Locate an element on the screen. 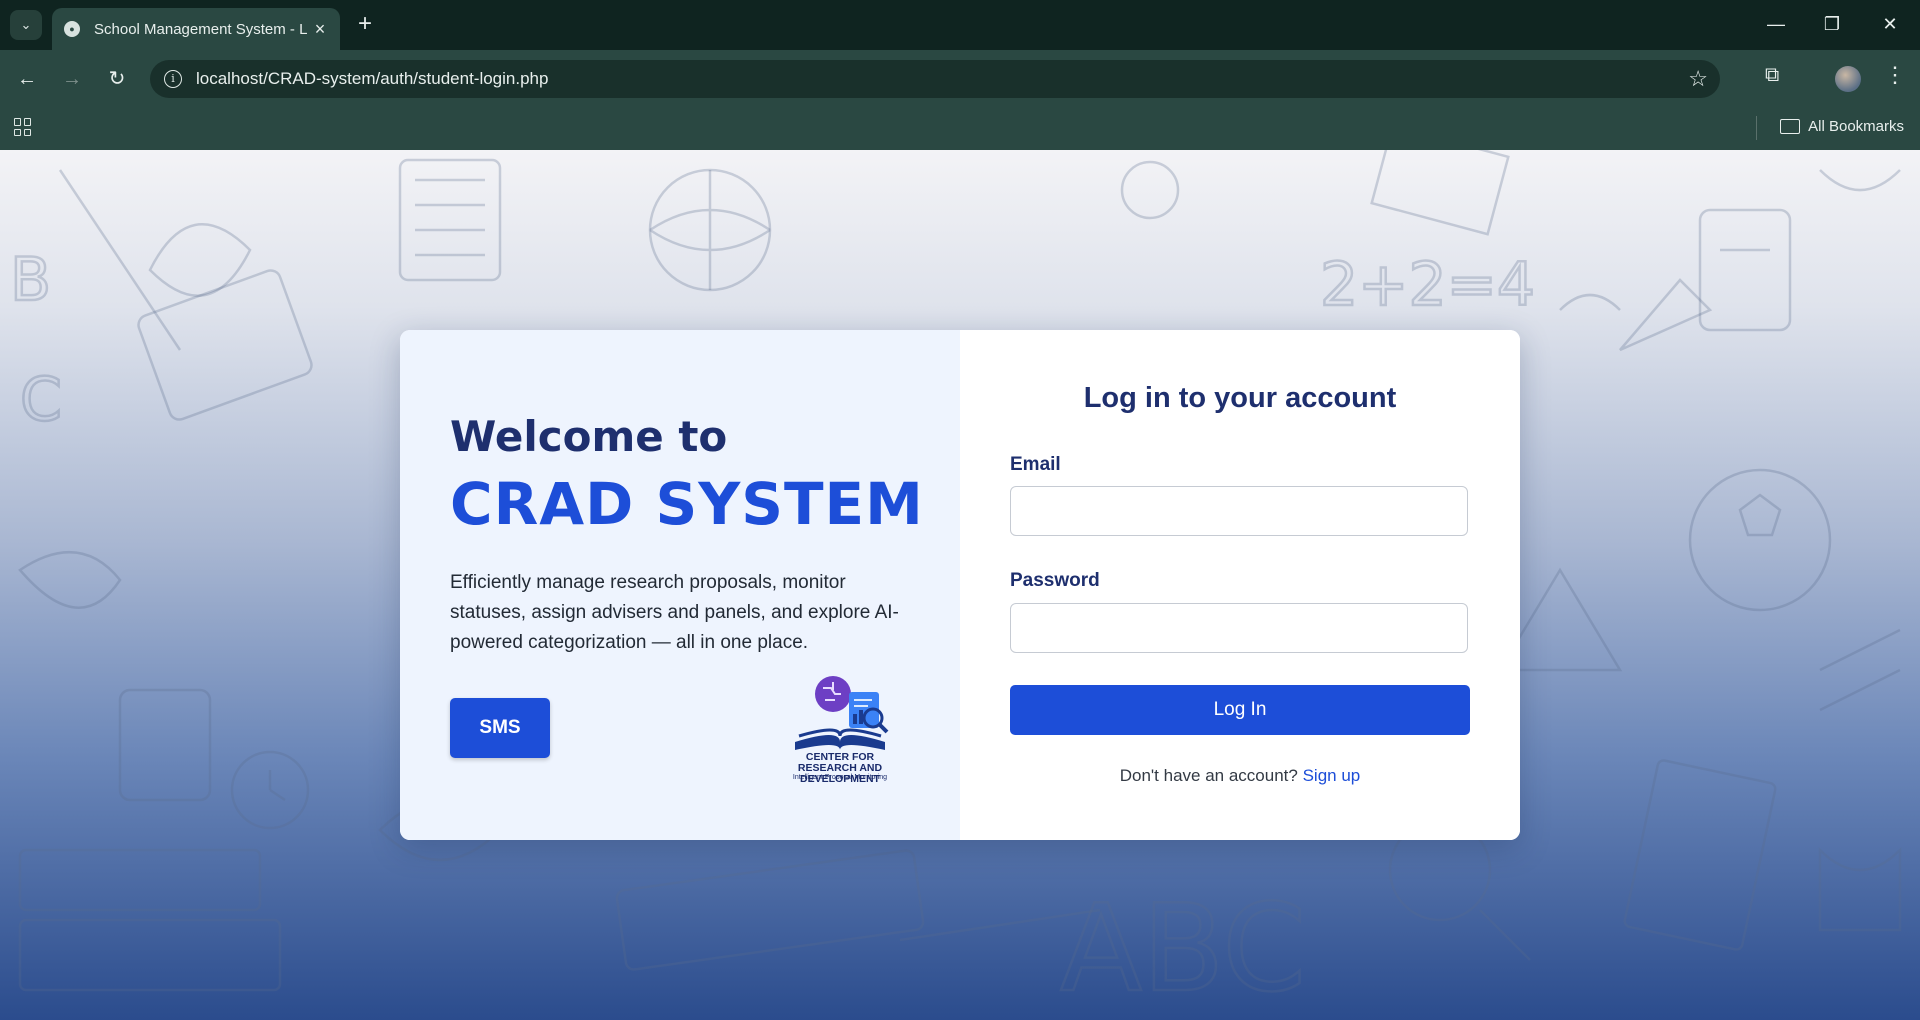 The height and width of the screenshot is (1020, 1920). sms-button: SMS is located at coordinates (500, 728).